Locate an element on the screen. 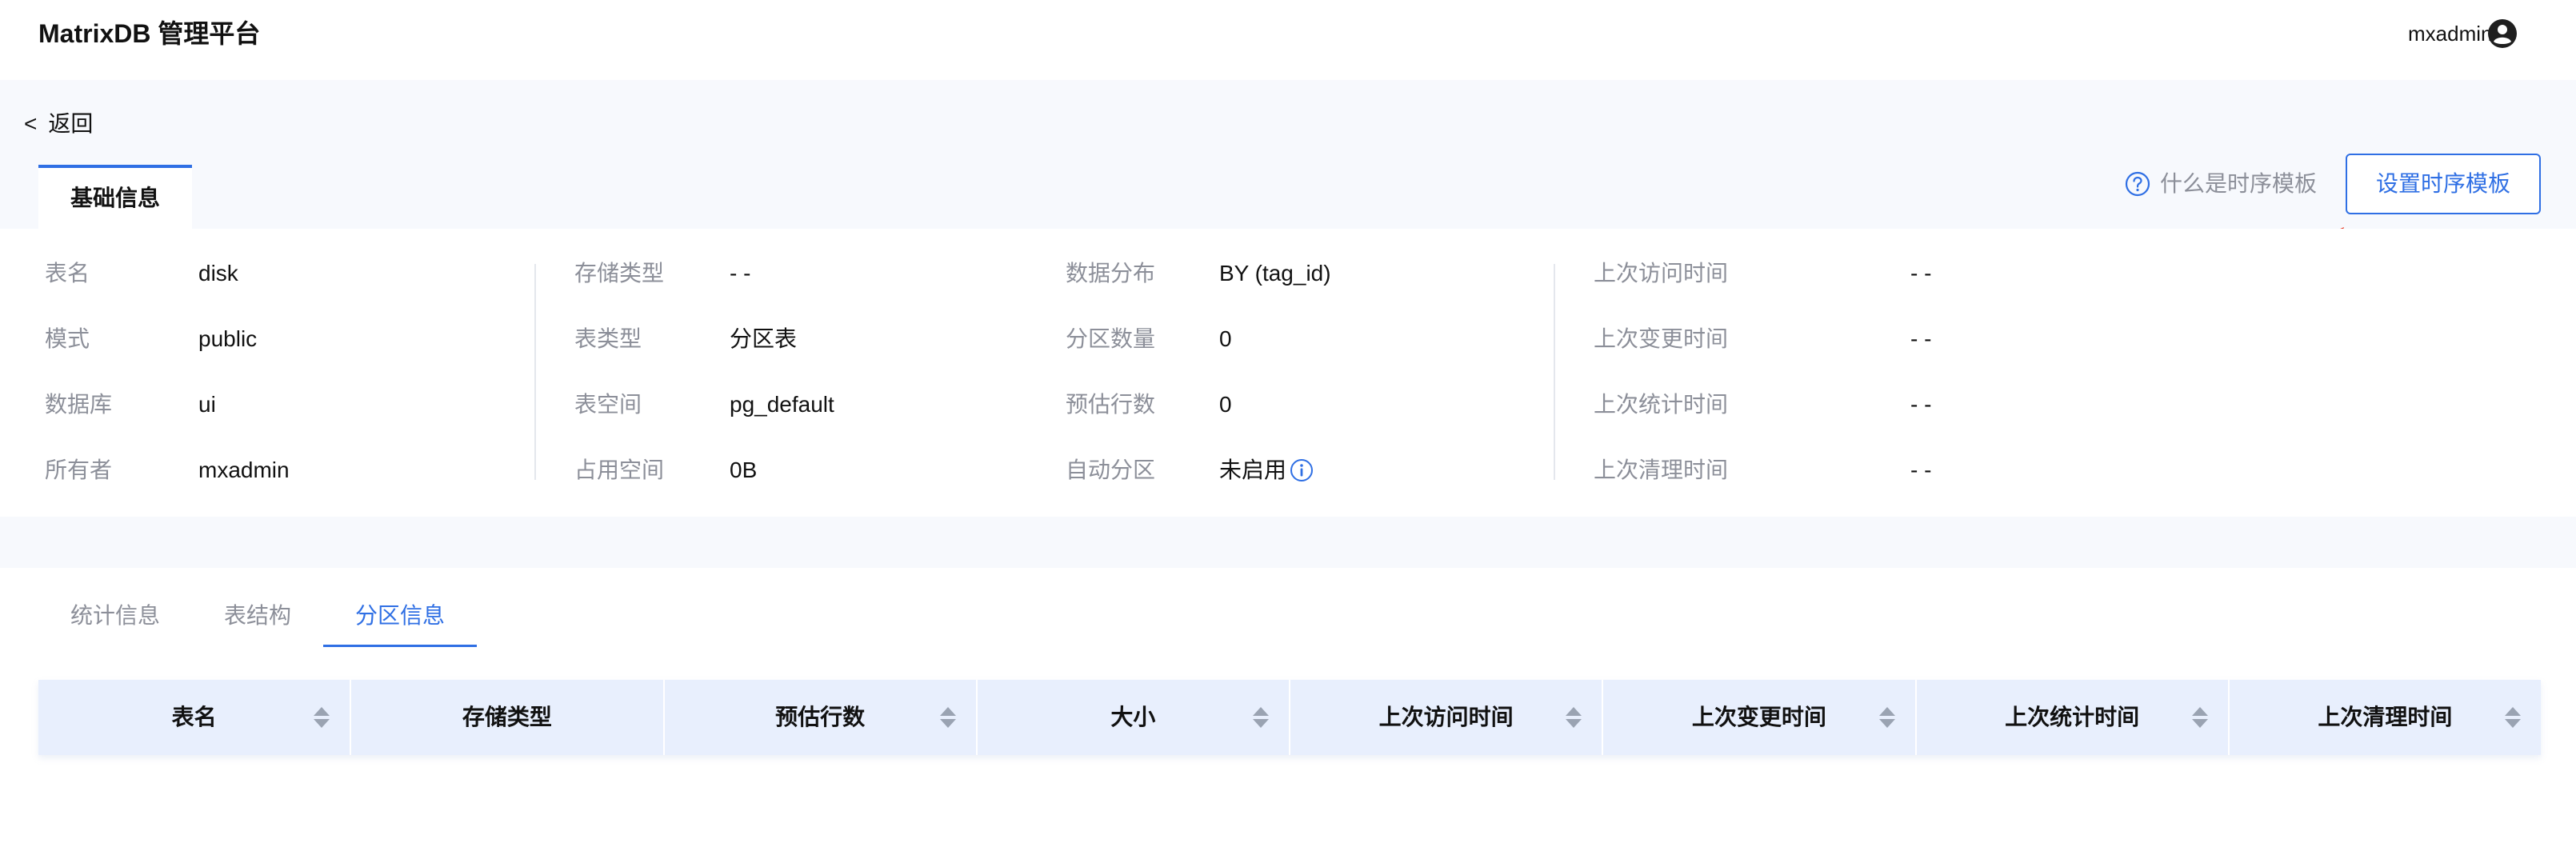 The width and height of the screenshot is (2576, 851). info-label-last-access: 上次访问时间 is located at coordinates (1661, 273).